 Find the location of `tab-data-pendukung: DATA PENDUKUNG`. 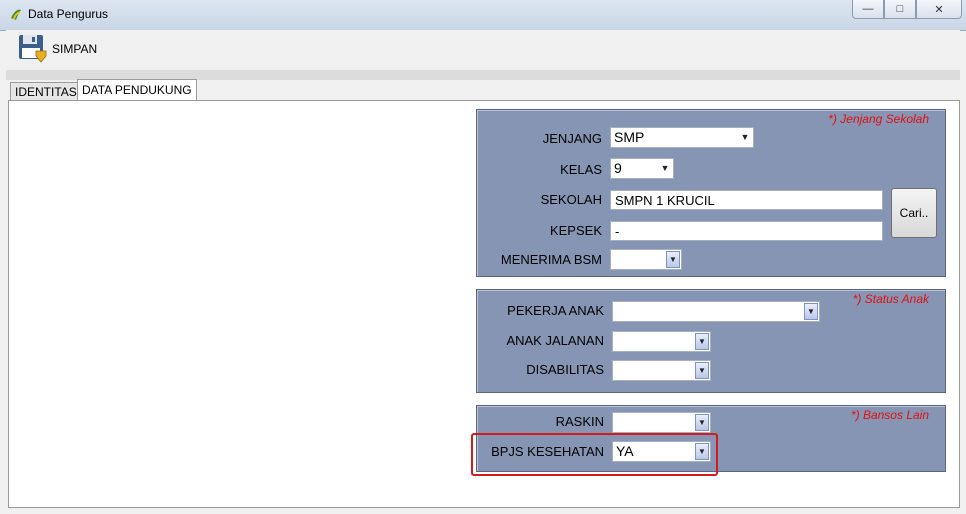

tab-data-pendukung: DATA PENDUKUNG is located at coordinates (137, 90).